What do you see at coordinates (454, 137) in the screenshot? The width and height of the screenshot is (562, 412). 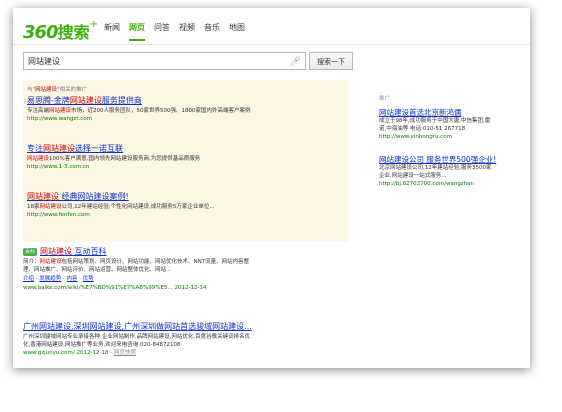 I see `right-ad-url: http://www.xinhongru.com` at bounding box center [454, 137].